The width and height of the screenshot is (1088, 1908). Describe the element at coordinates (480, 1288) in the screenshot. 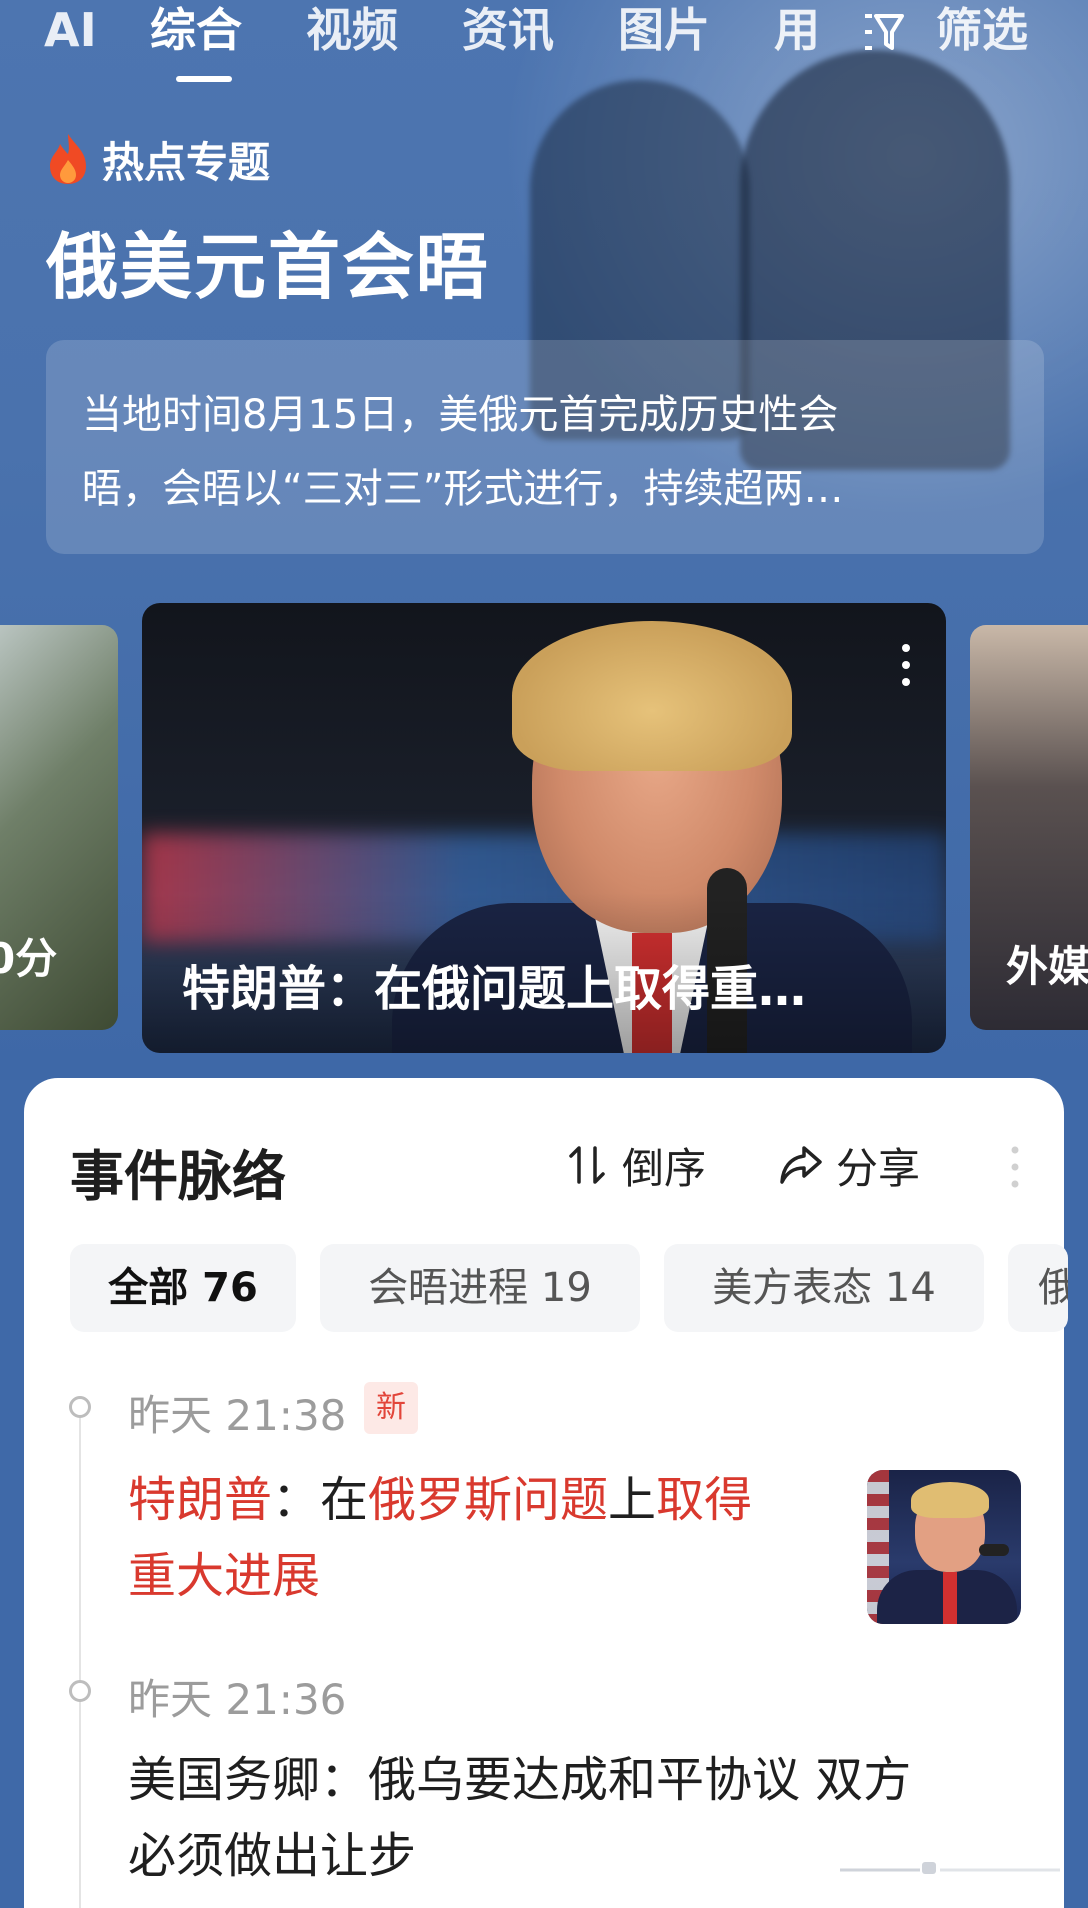

I see `chip-meeting-progress: 会晤进程 19` at that location.